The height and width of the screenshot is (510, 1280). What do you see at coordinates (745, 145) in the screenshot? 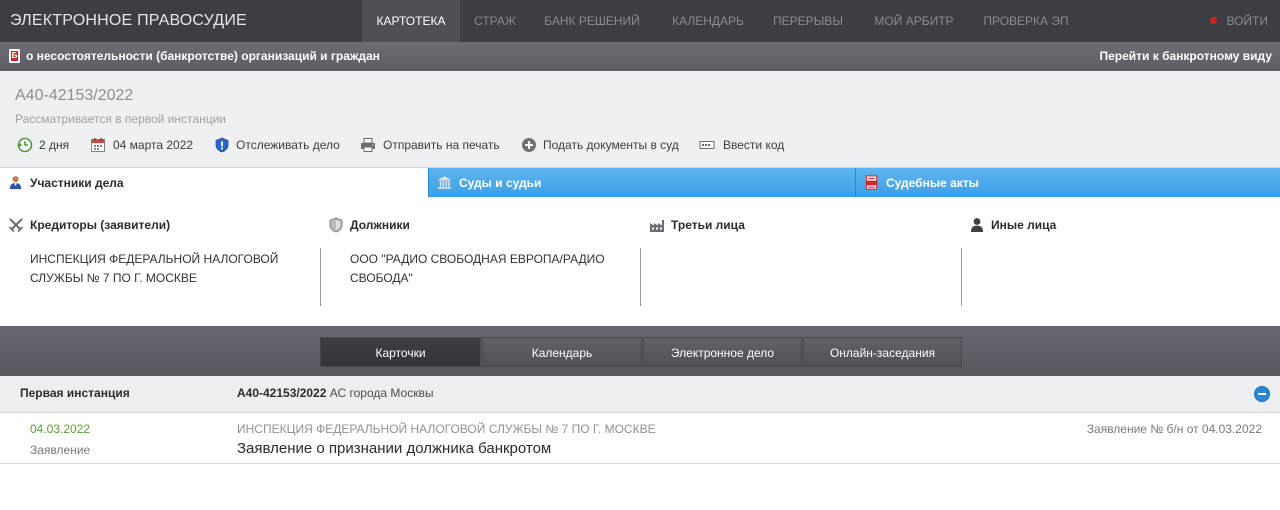
I see `enter-code-button: Ввести код` at bounding box center [745, 145].